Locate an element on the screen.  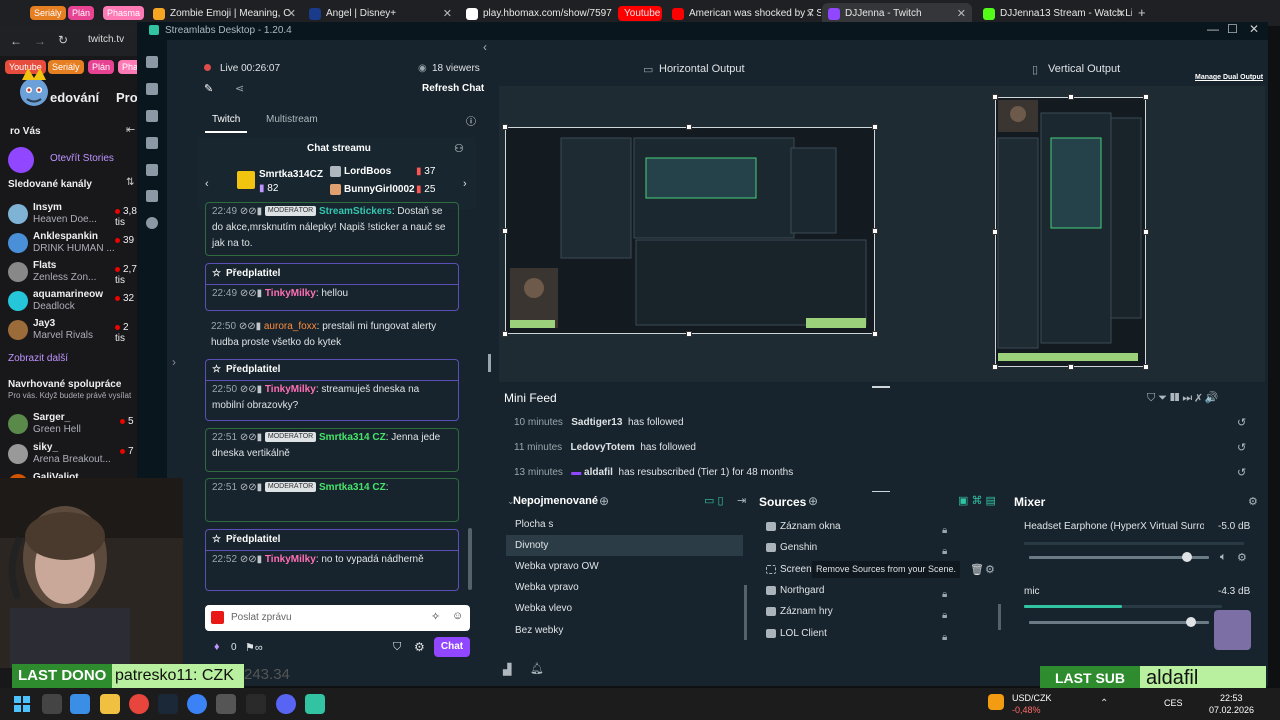
file-explorer-icon is located at coordinates (110, 704).